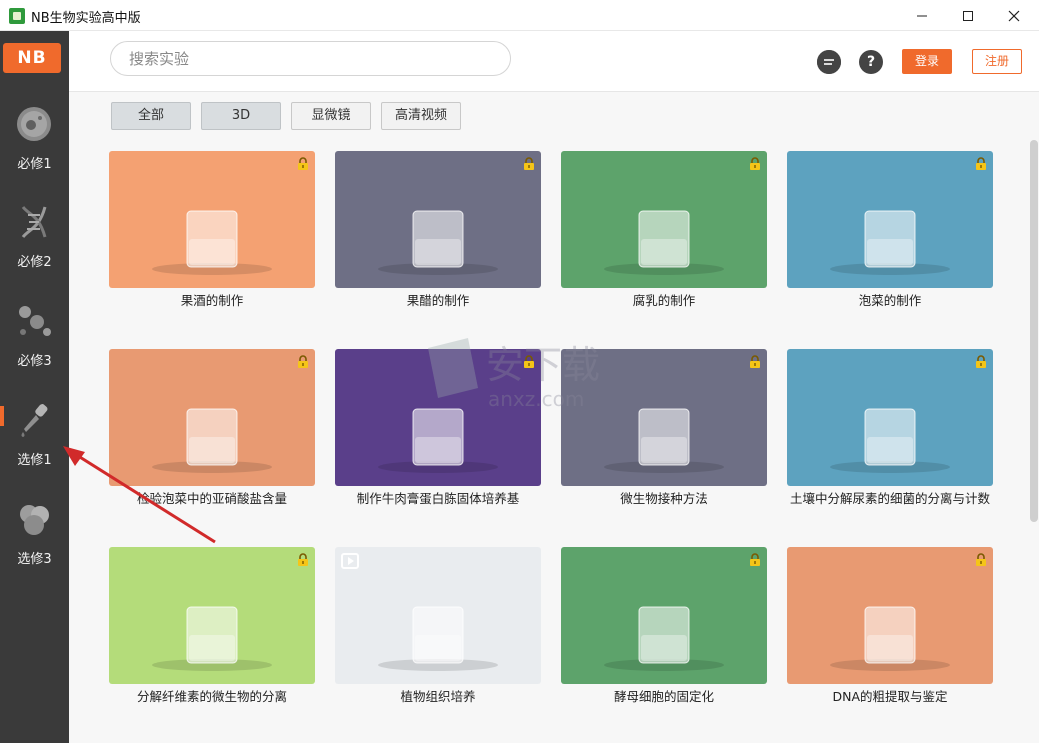  I want to click on cell-icon, so click(34, 124).